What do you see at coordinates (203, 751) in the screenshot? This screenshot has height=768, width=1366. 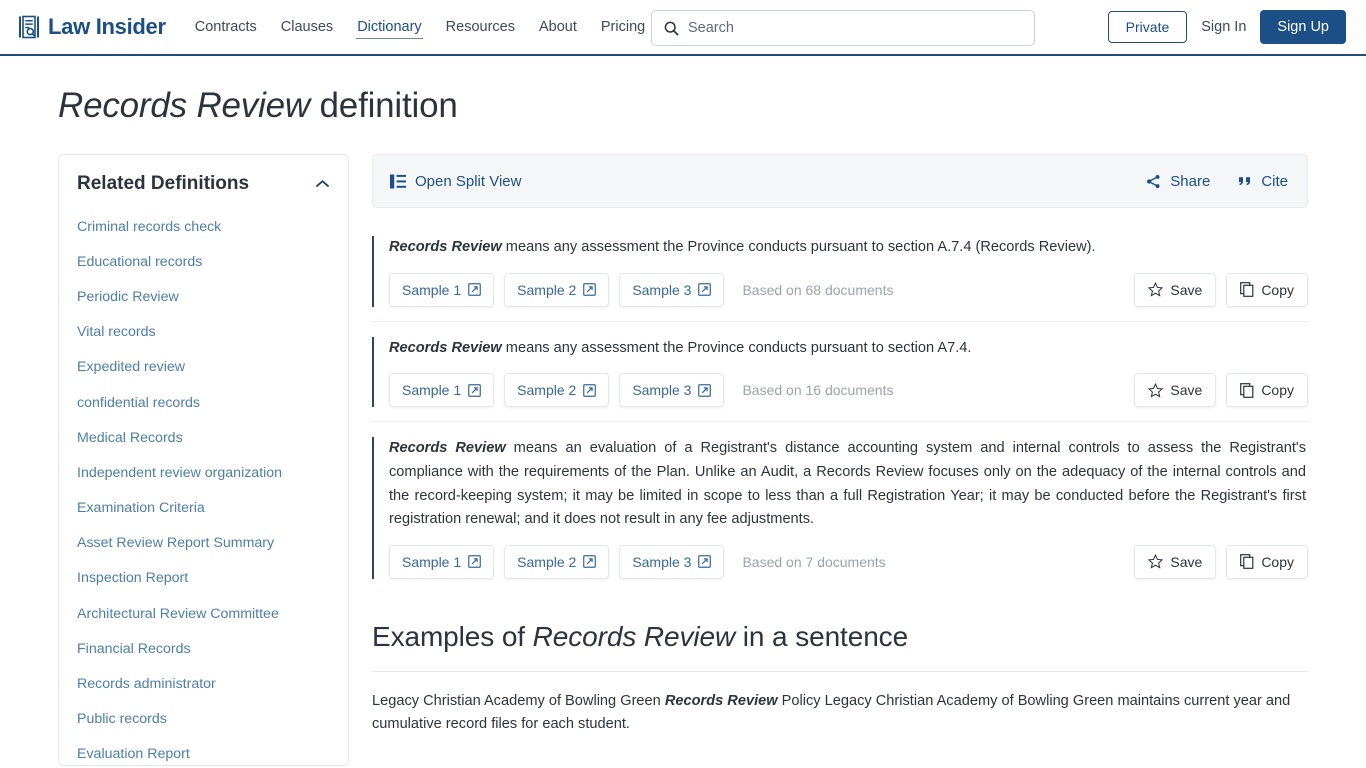 I see `sidebar-item-evaluation-report: Evaluation Report` at bounding box center [203, 751].